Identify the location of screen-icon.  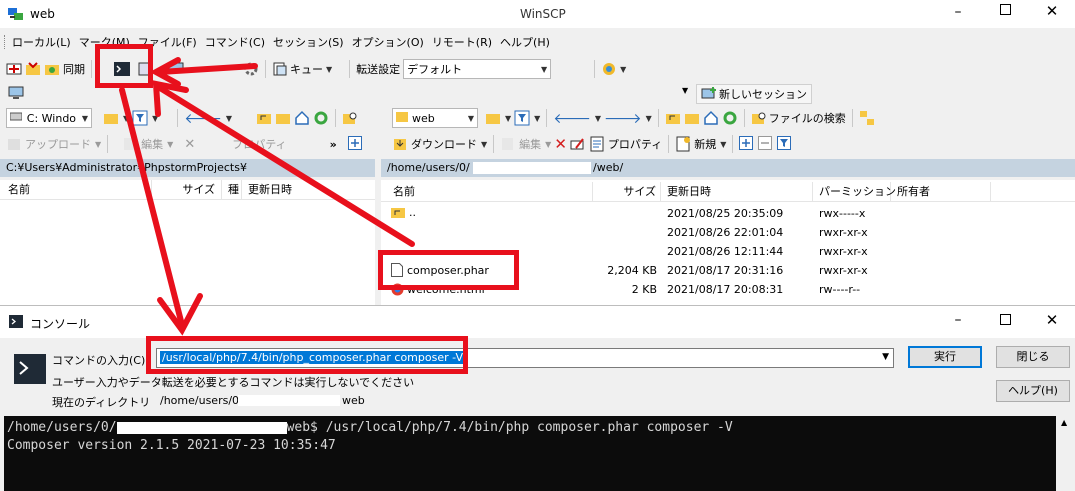
(176, 69).